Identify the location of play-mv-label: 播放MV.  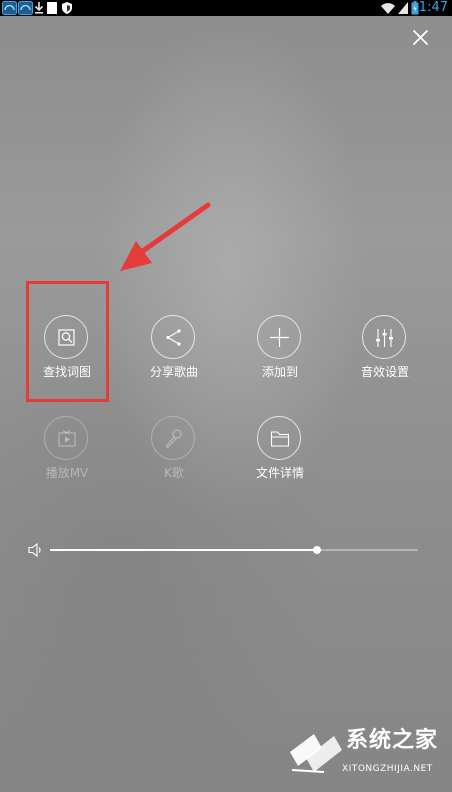
(67, 473).